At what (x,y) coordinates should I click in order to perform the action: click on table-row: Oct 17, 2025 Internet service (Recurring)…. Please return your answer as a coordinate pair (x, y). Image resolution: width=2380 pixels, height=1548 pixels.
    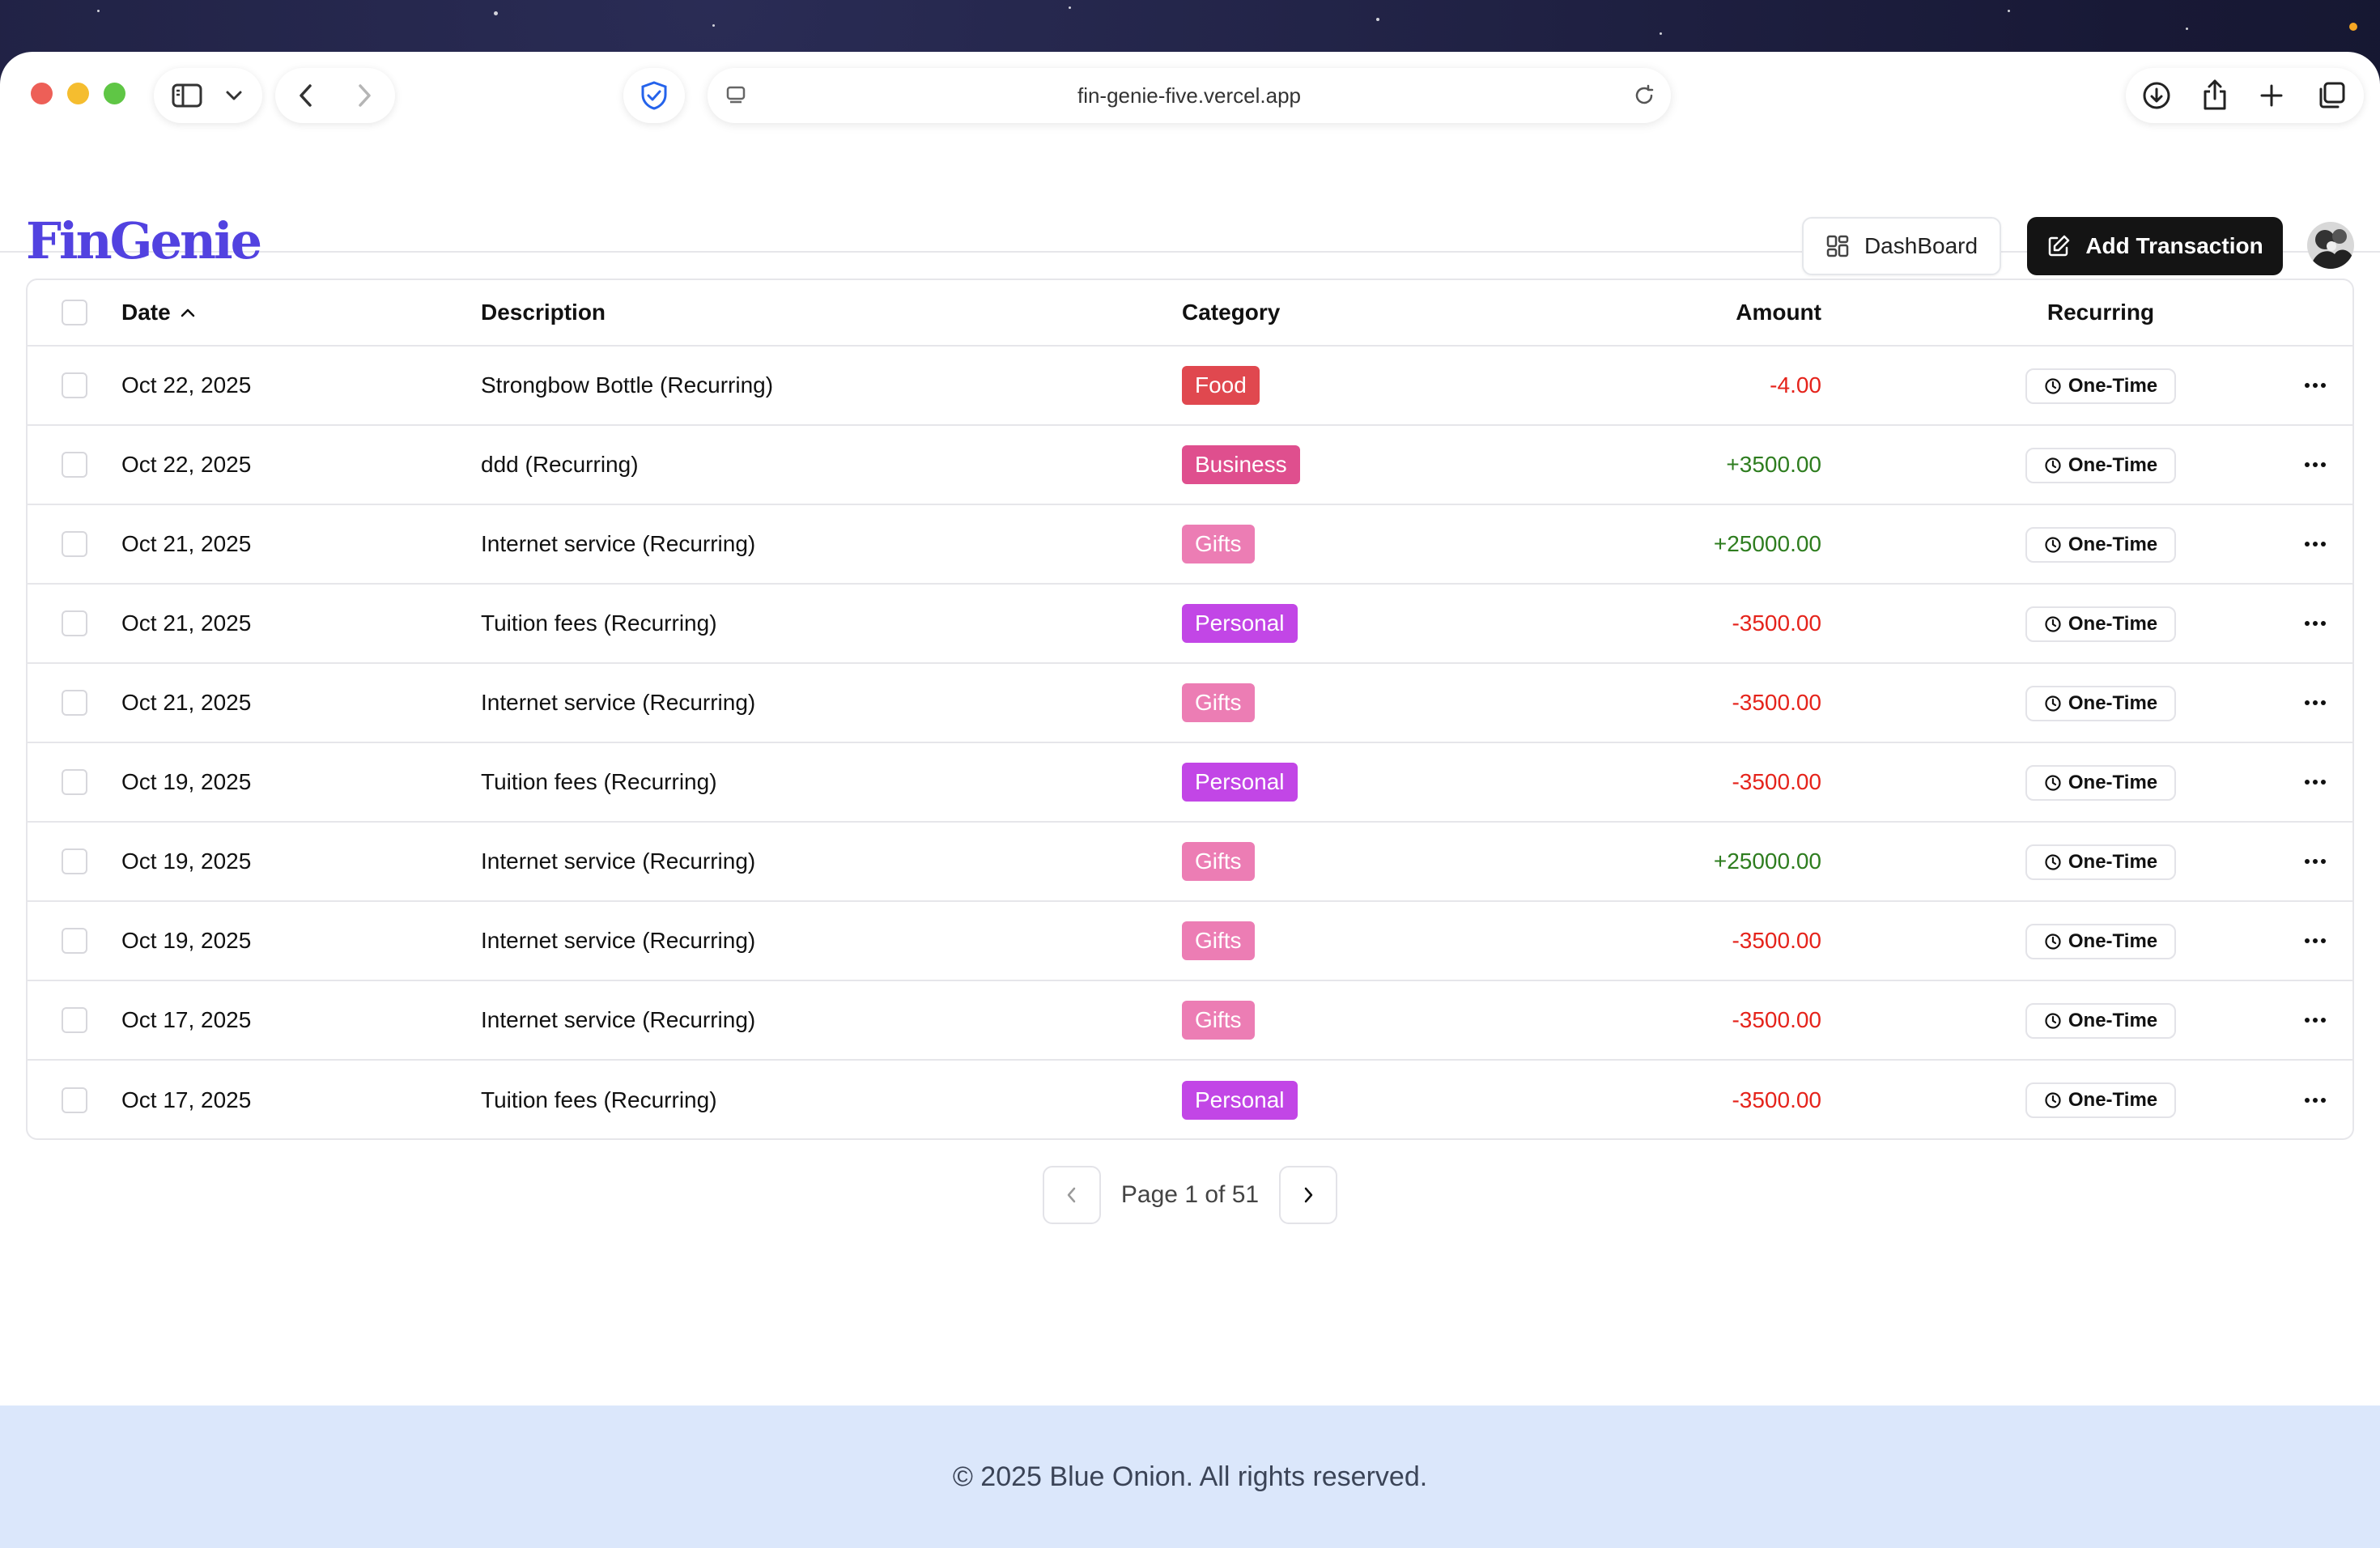
    Looking at the image, I should click on (1190, 1021).